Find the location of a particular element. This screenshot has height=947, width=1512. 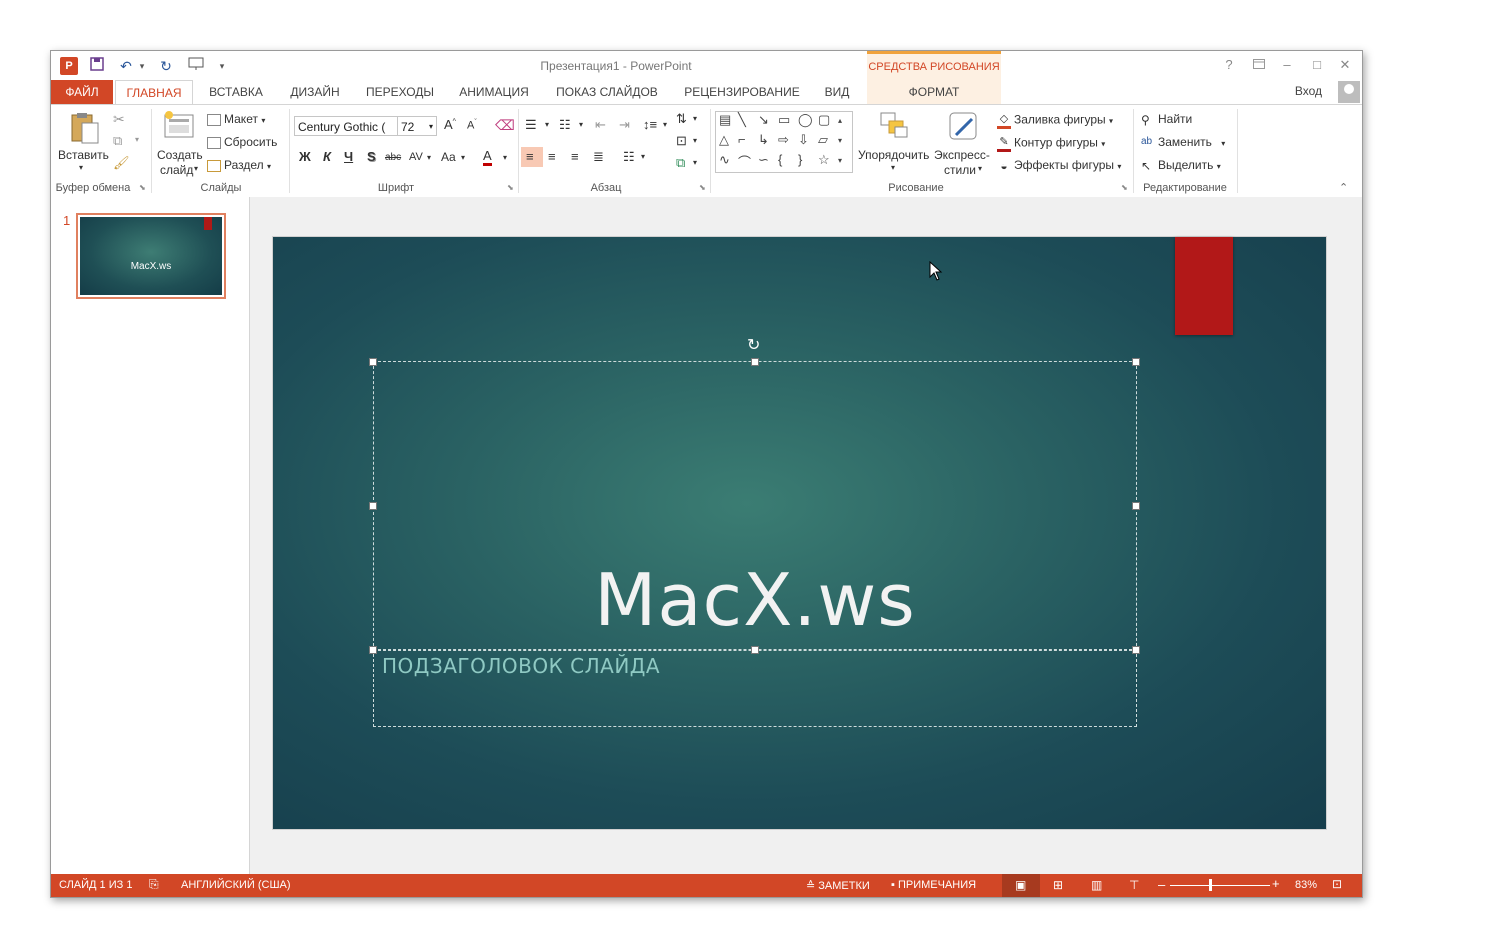

help-button: ? is located at coordinates (1229, 64).